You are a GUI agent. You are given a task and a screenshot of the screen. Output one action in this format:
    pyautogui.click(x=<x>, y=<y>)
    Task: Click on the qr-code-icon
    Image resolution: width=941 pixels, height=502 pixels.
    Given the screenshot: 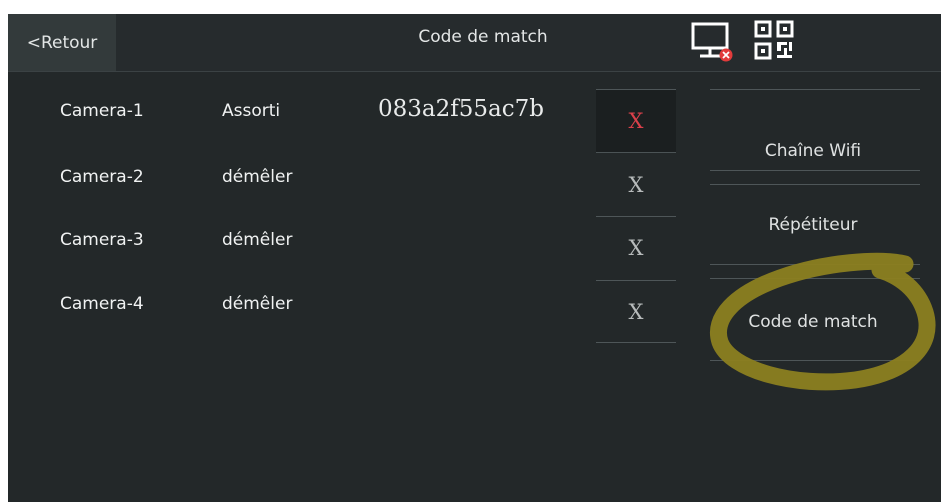 What is the action you would take?
    pyautogui.click(x=774, y=40)
    